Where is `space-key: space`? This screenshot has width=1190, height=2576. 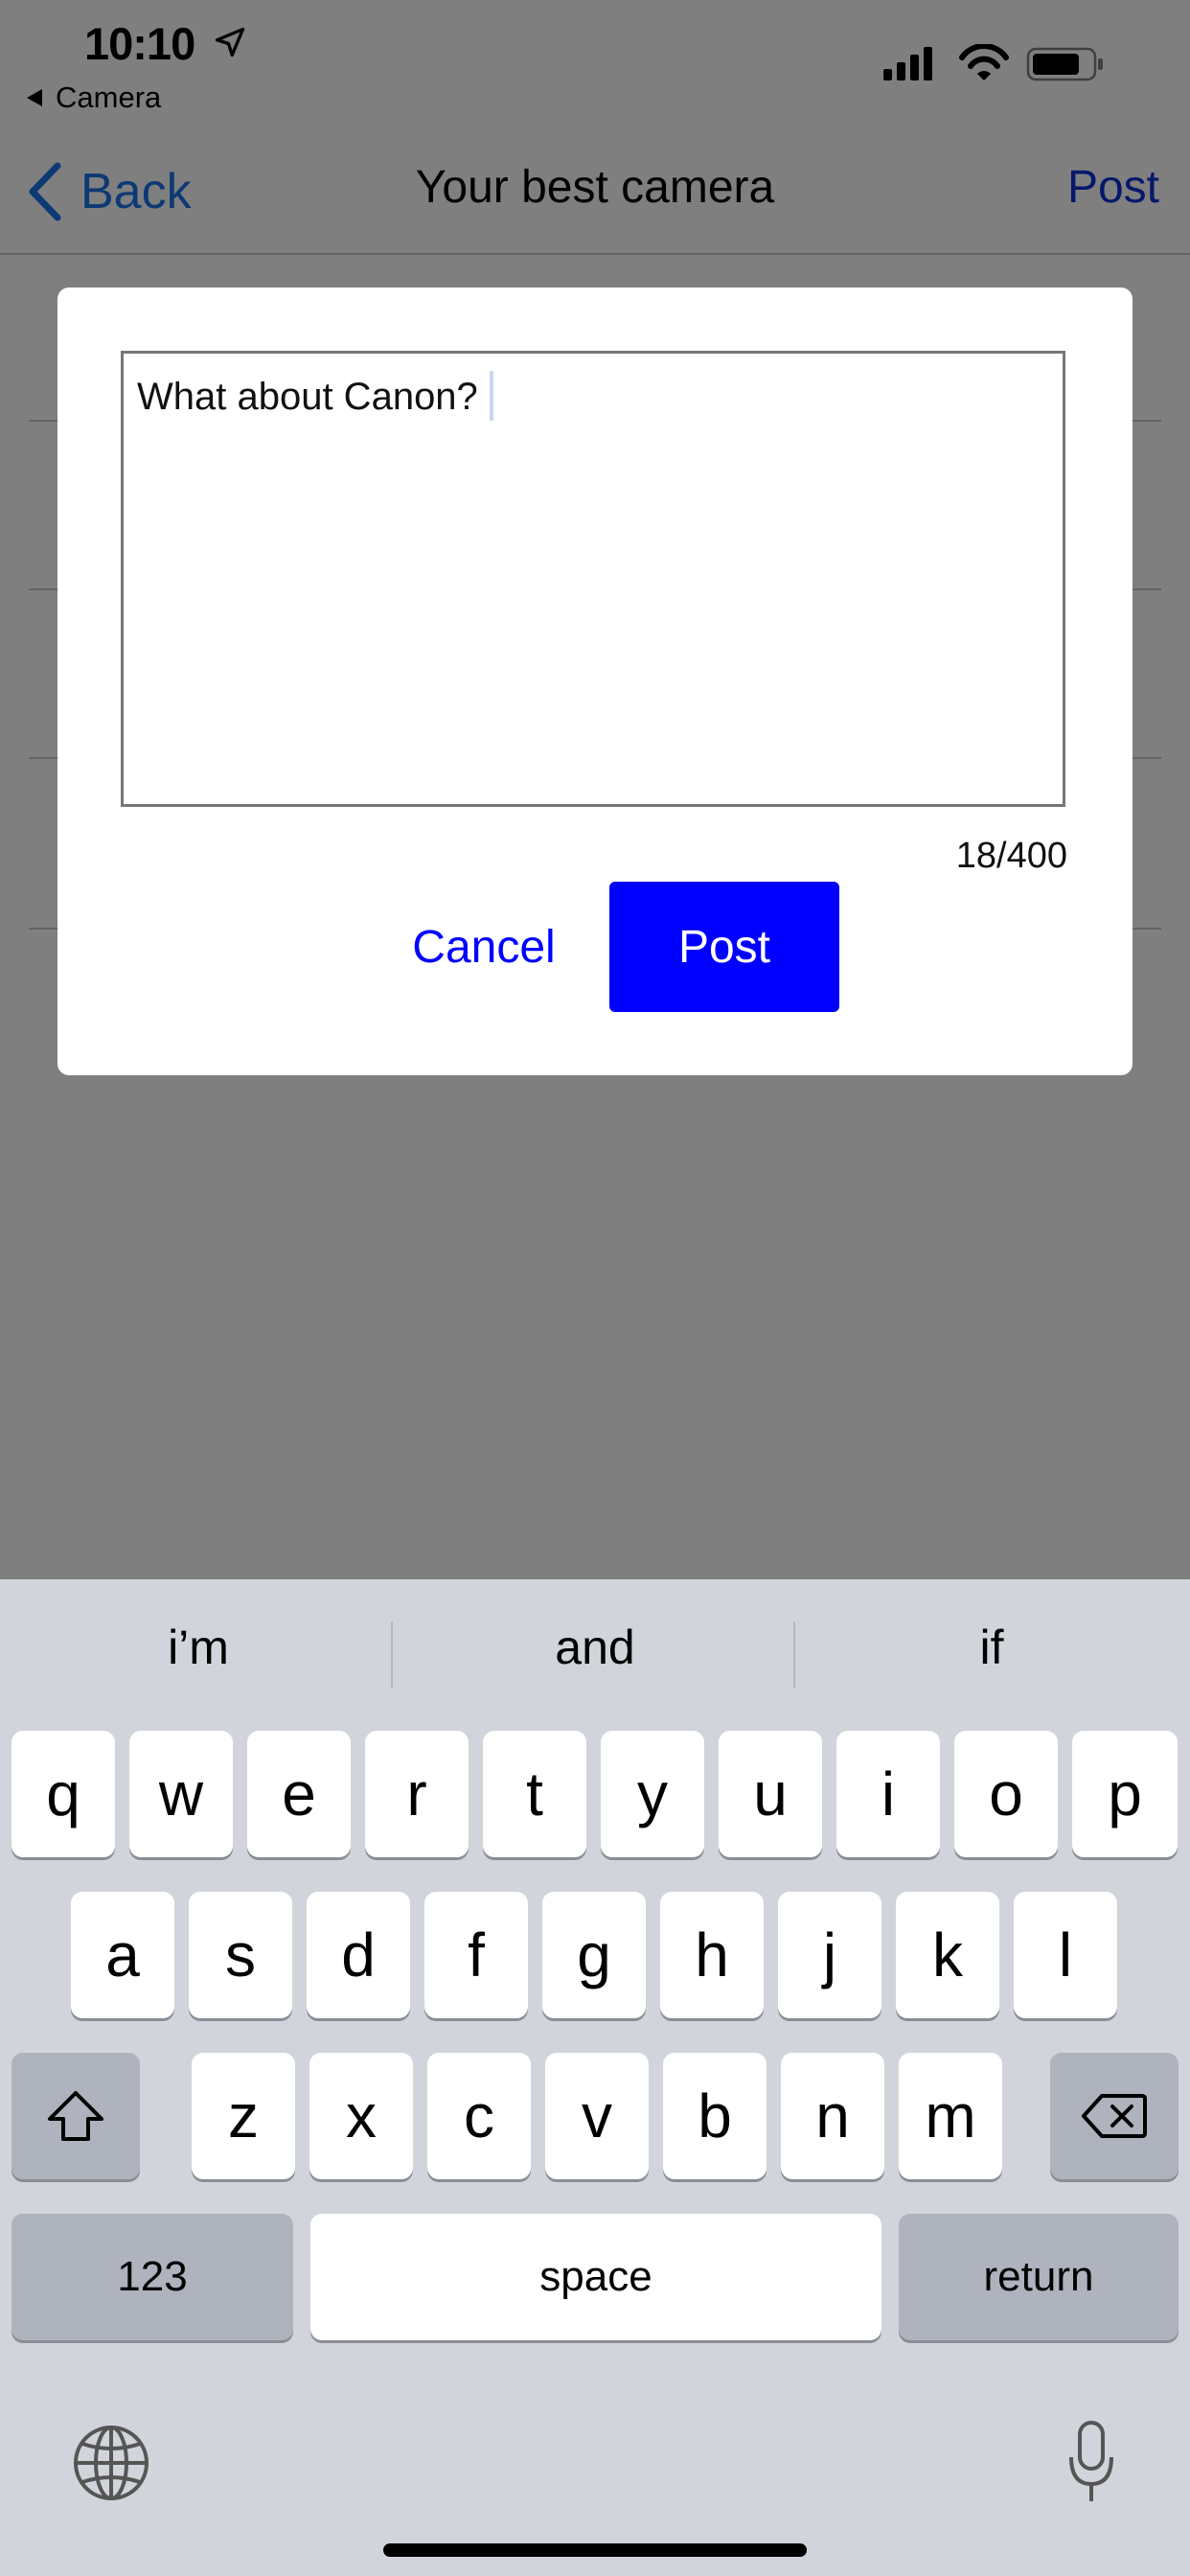 space-key: space is located at coordinates (595, 2277).